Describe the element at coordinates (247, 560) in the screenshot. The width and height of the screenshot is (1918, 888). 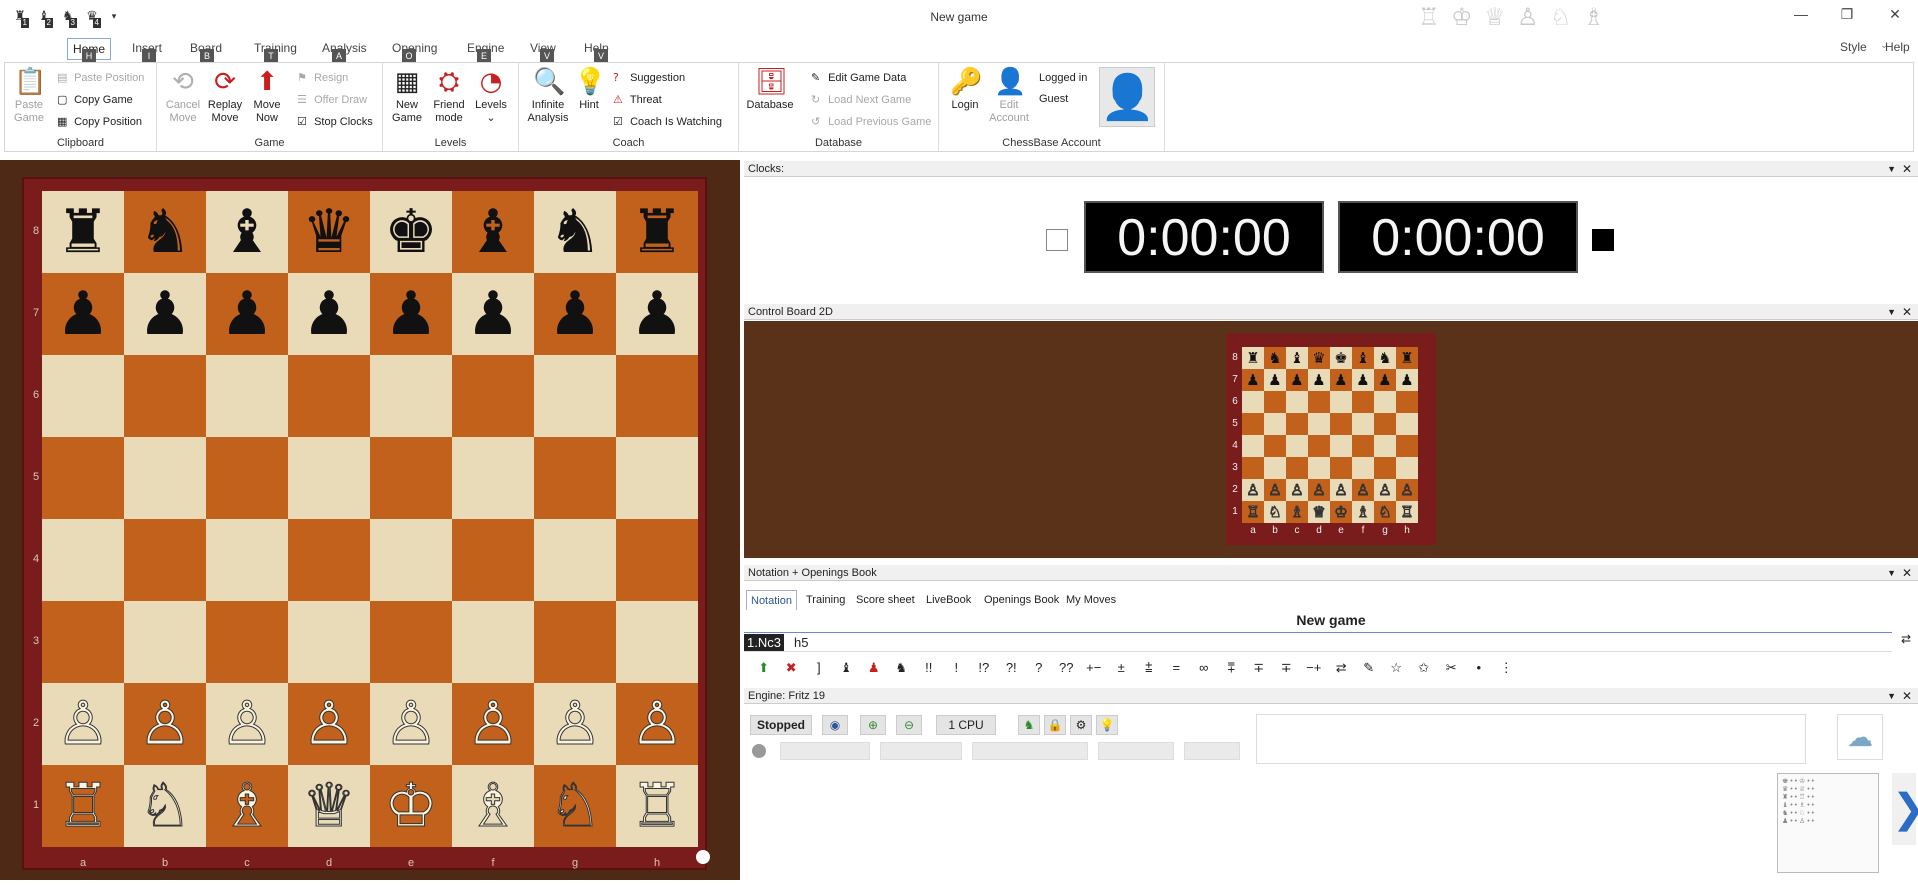
I see `square-c4` at that location.